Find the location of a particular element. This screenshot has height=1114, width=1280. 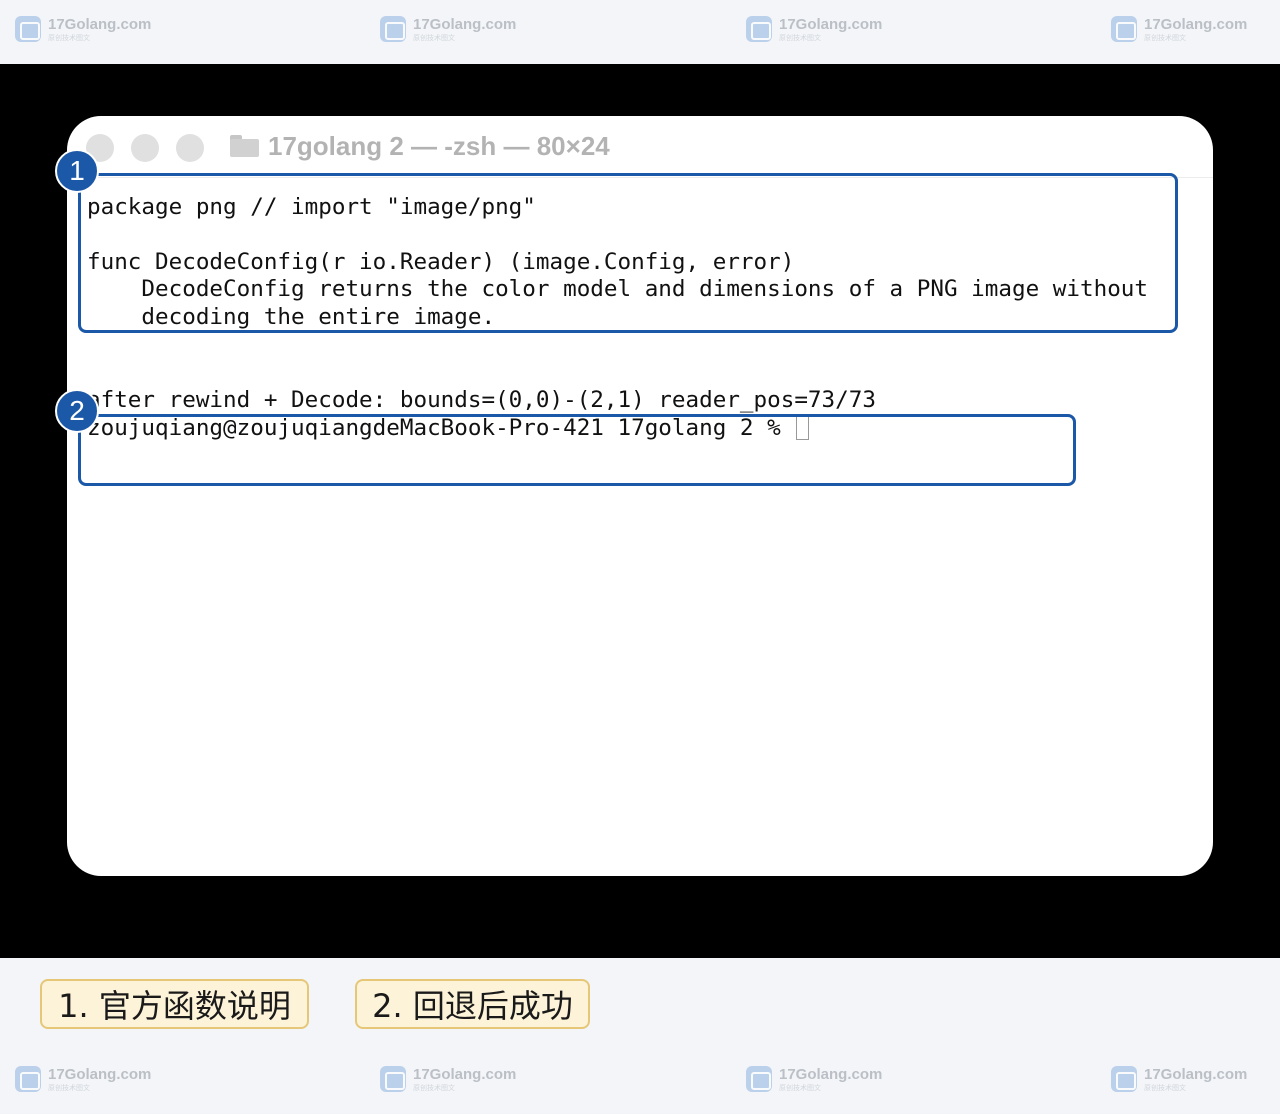

caption-1: 1. 官方函数说明 is located at coordinates (174, 1004).